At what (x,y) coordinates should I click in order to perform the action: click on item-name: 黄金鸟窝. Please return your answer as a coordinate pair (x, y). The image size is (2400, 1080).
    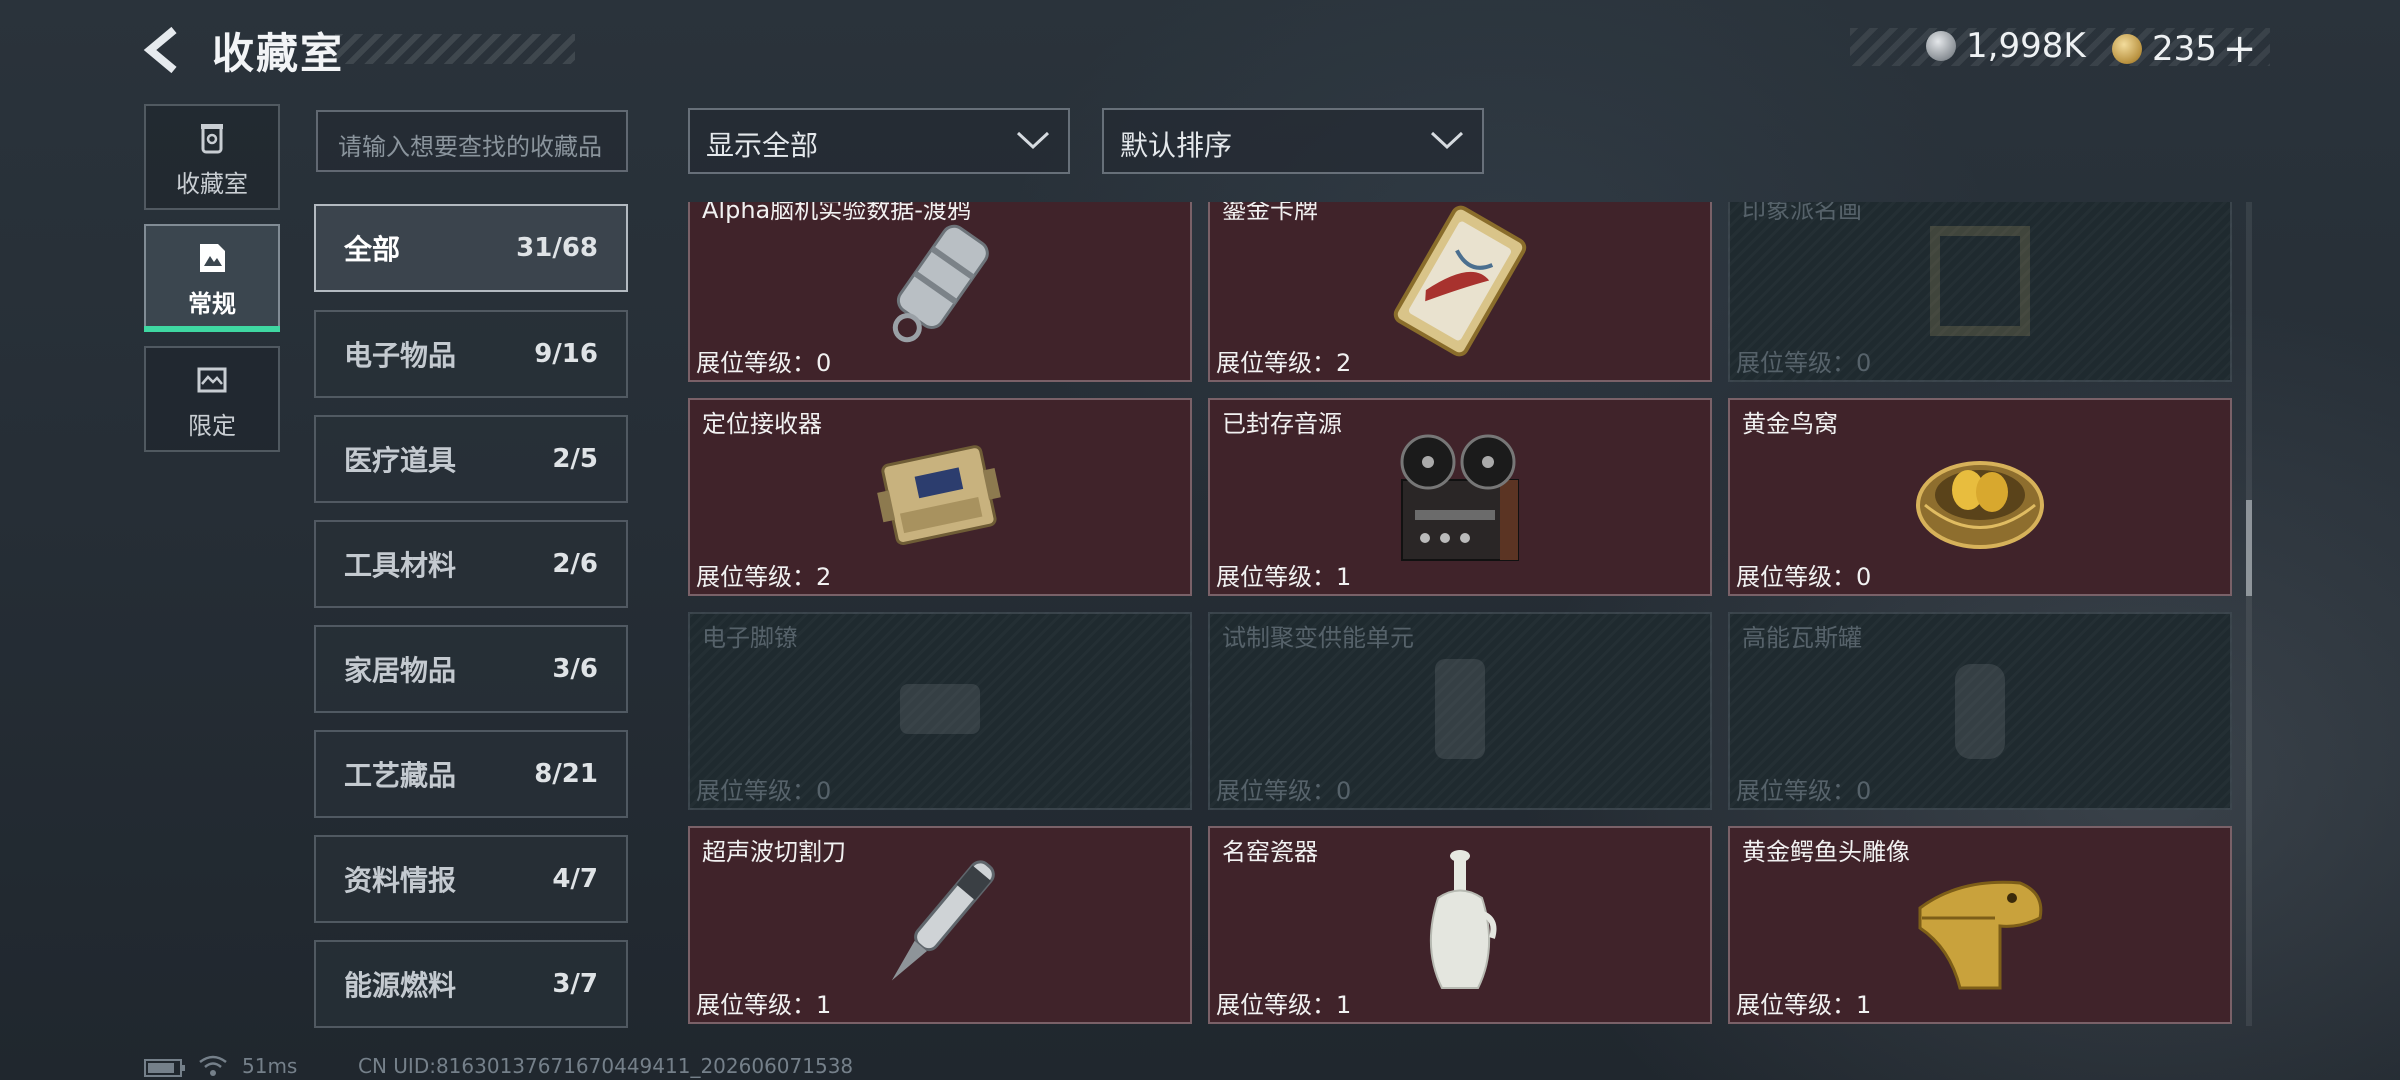
    Looking at the image, I should click on (1790, 424).